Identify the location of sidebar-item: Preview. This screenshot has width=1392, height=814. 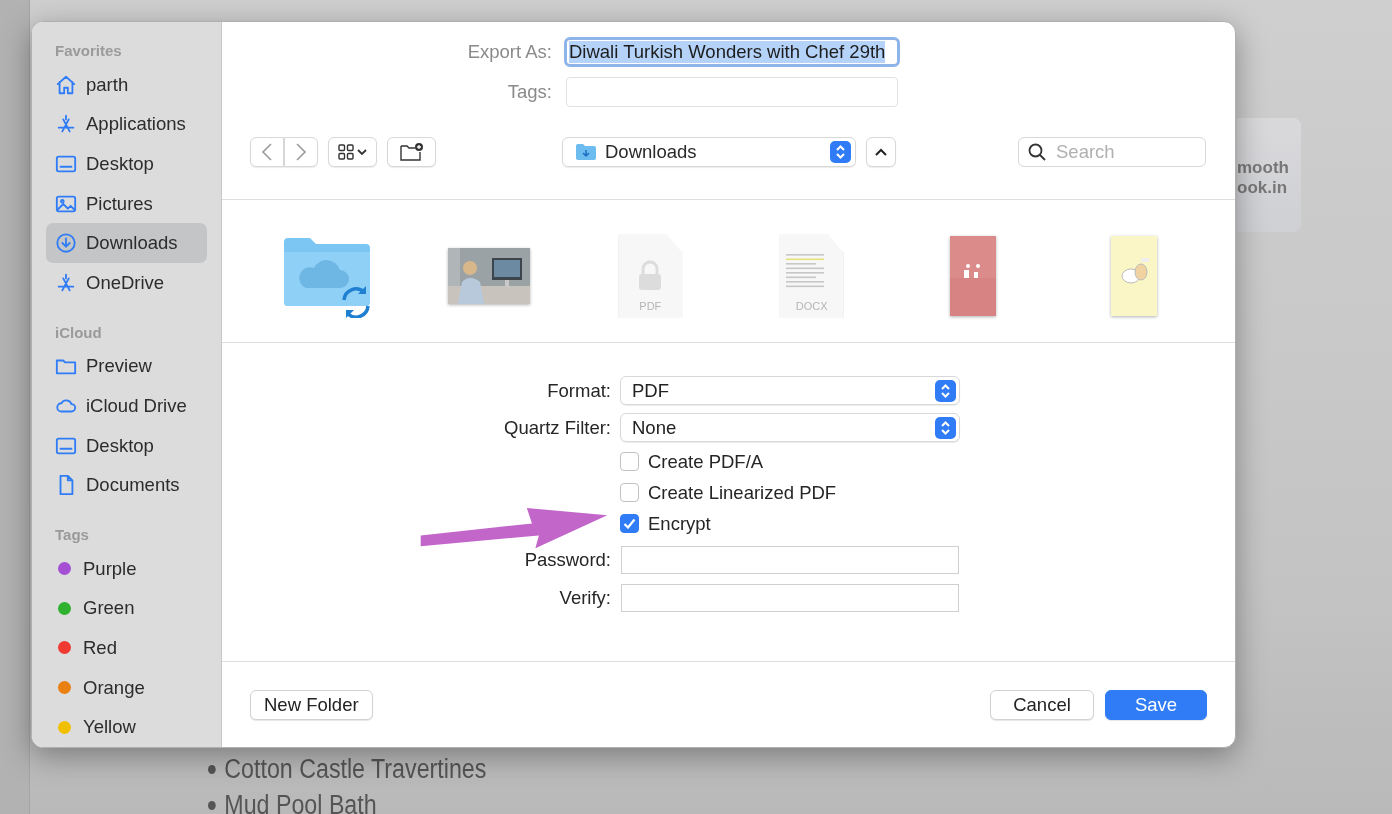
(126, 366).